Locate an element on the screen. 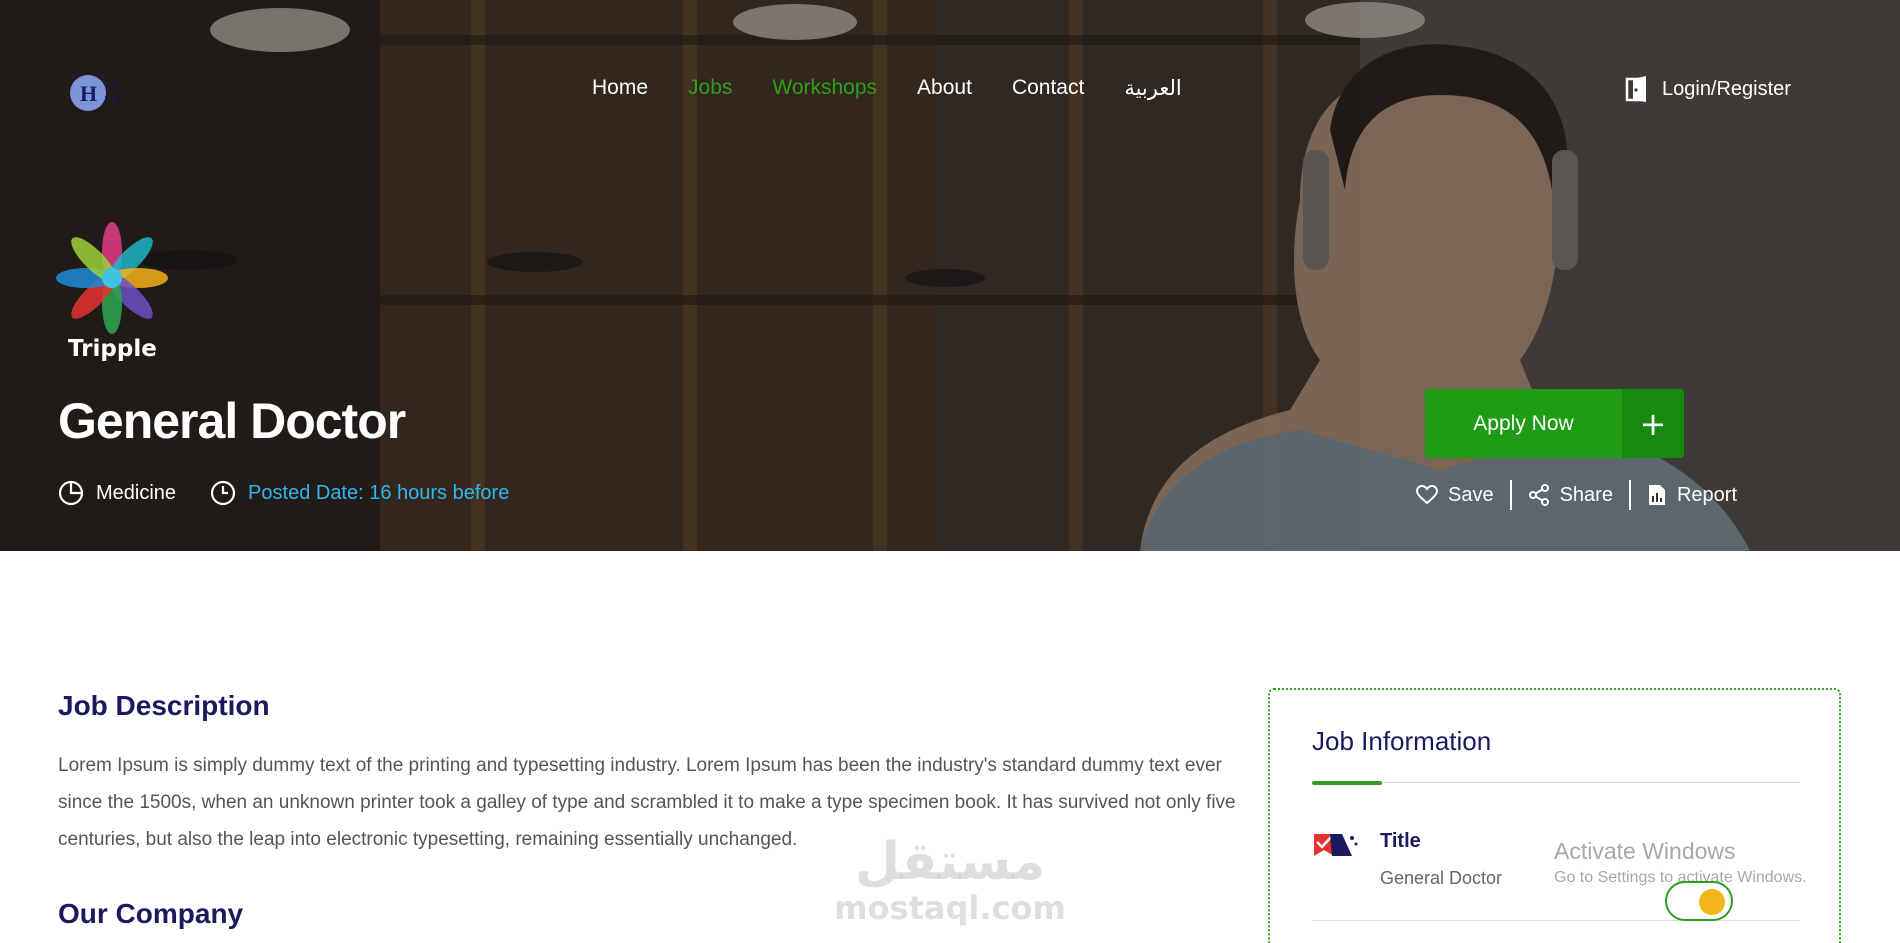 This screenshot has height=943, width=1900. job-category-label: Medicine is located at coordinates (136, 492).